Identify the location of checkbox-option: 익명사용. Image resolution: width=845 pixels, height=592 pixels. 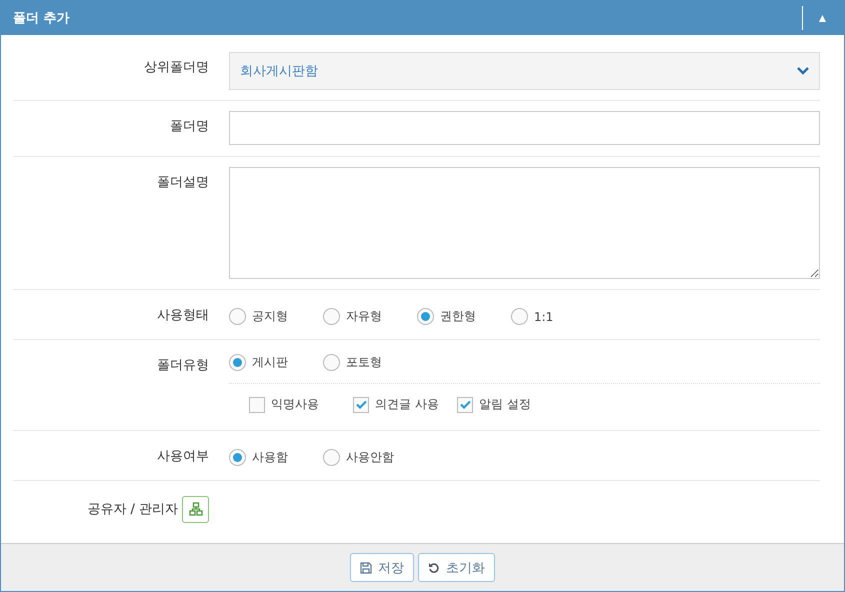
(296, 404).